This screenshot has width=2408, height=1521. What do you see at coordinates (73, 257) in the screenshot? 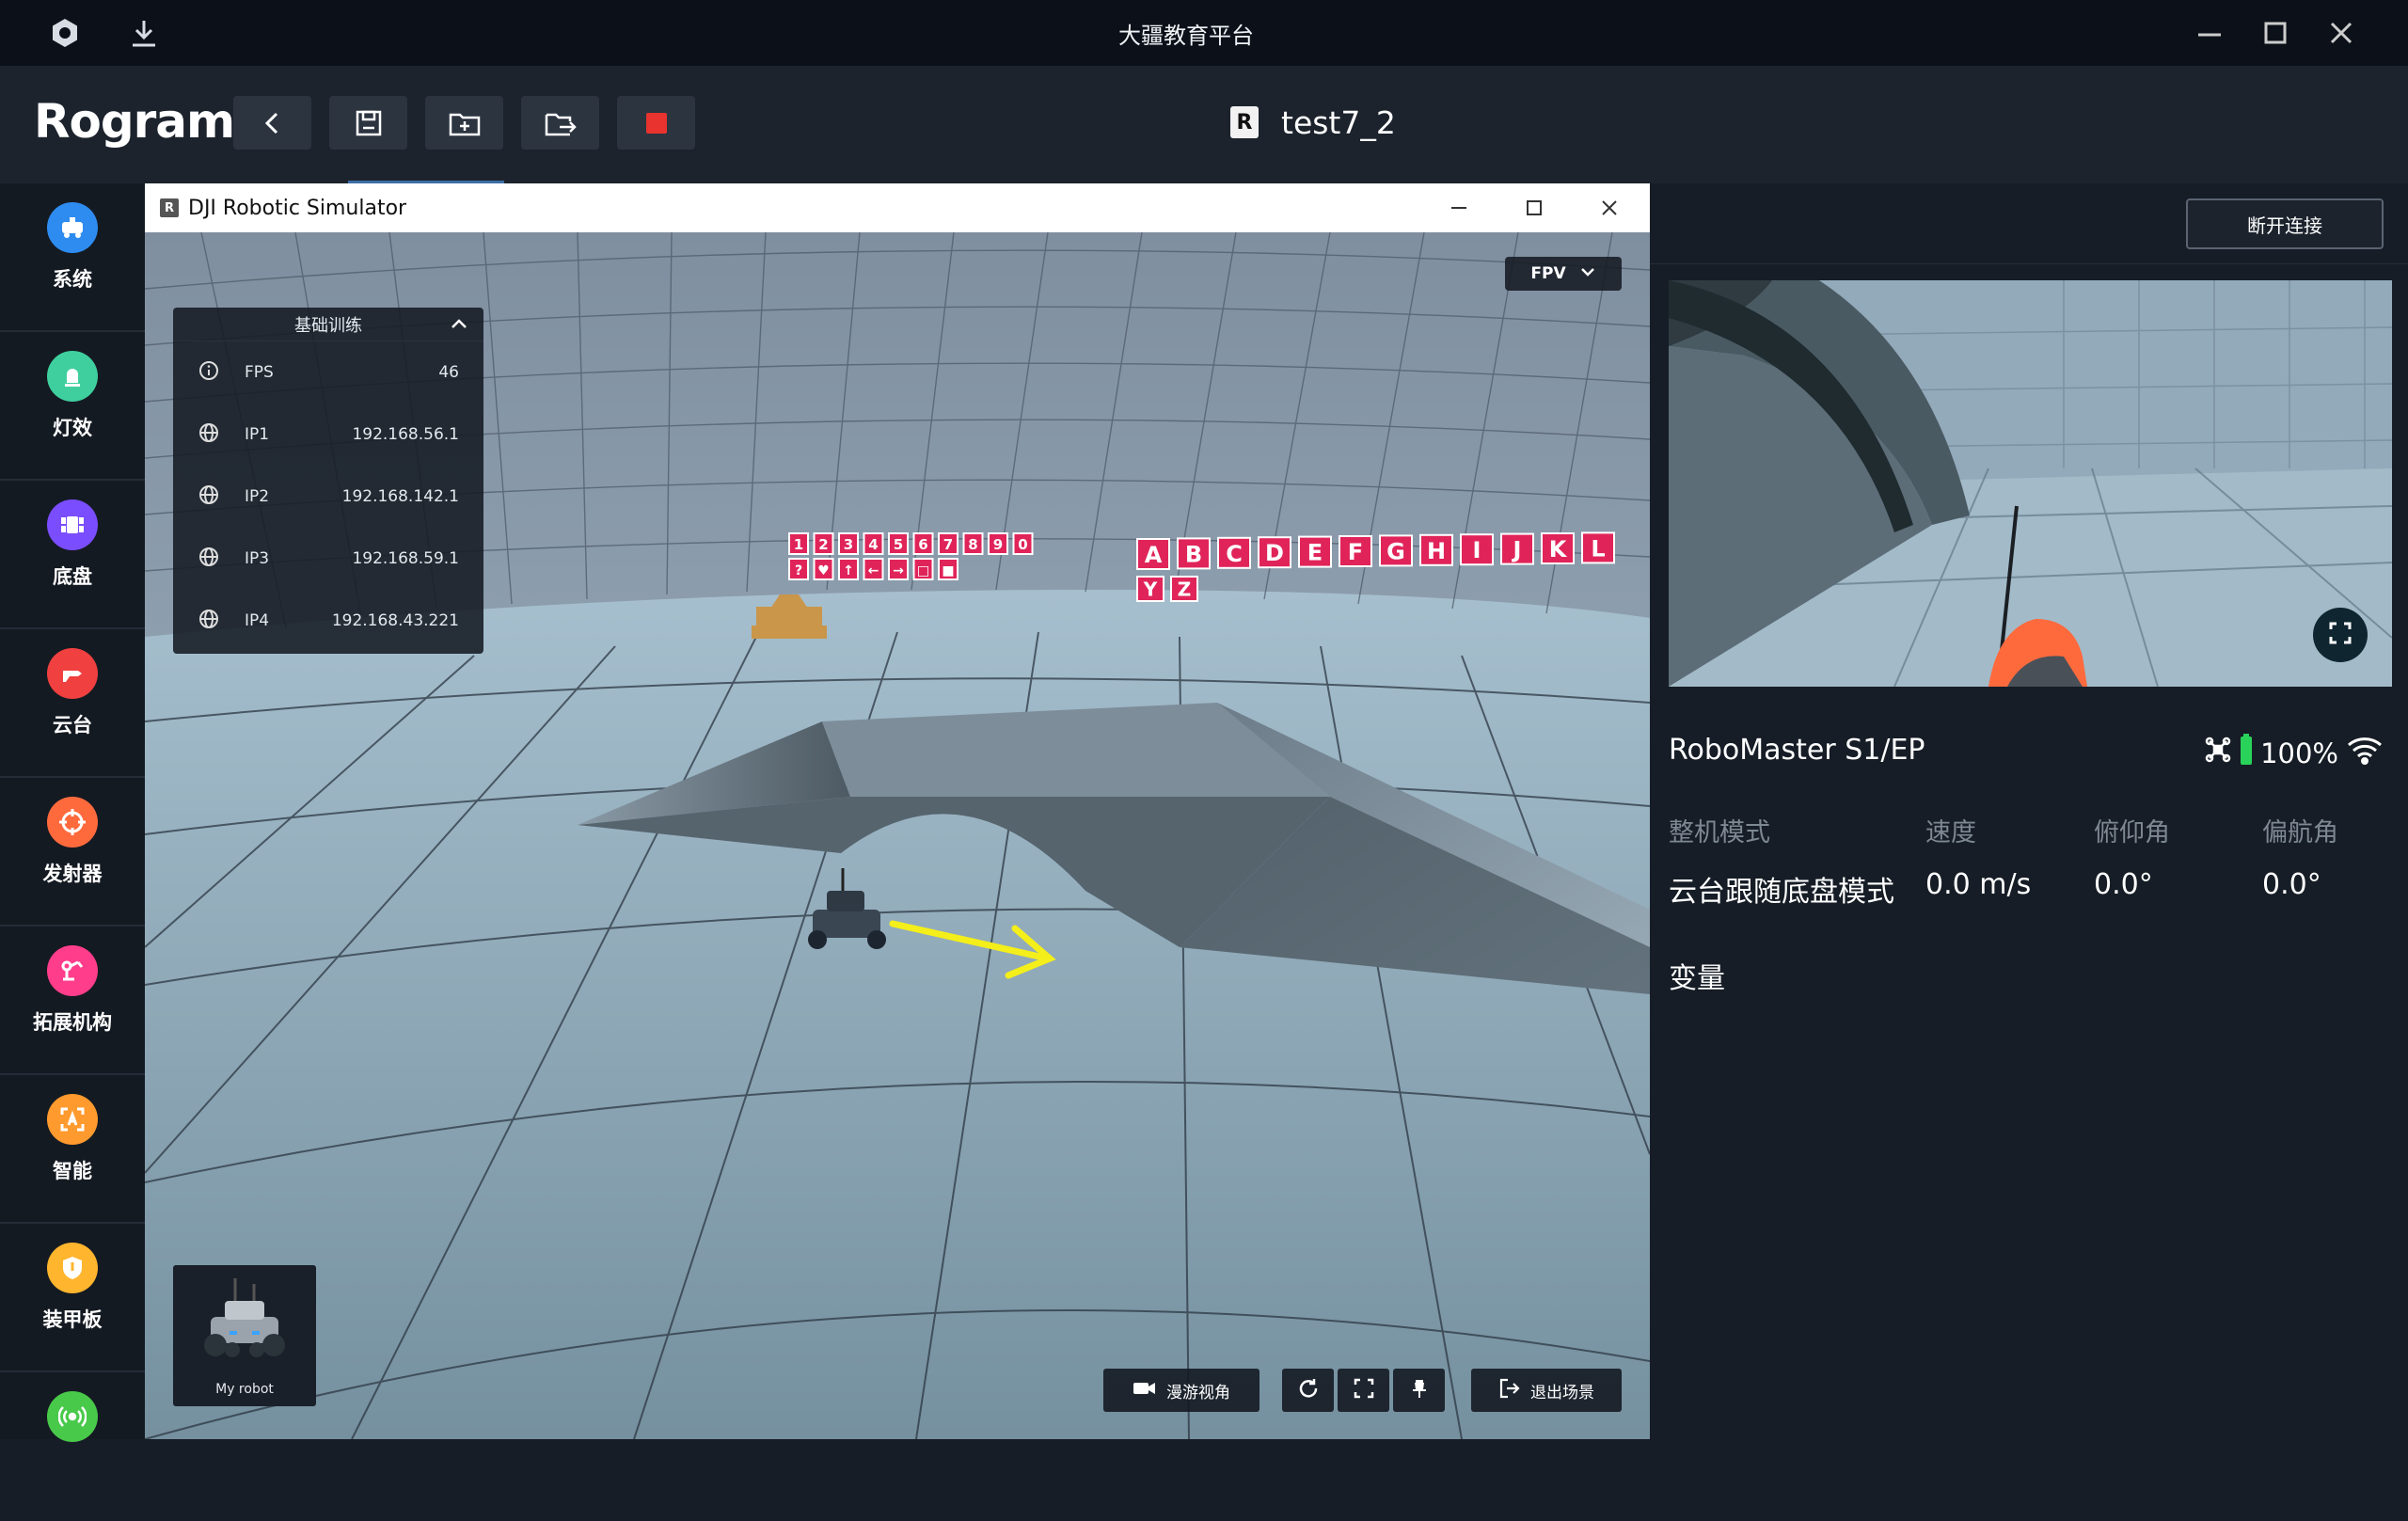
I see `sidebar-item-system: 系统` at bounding box center [73, 257].